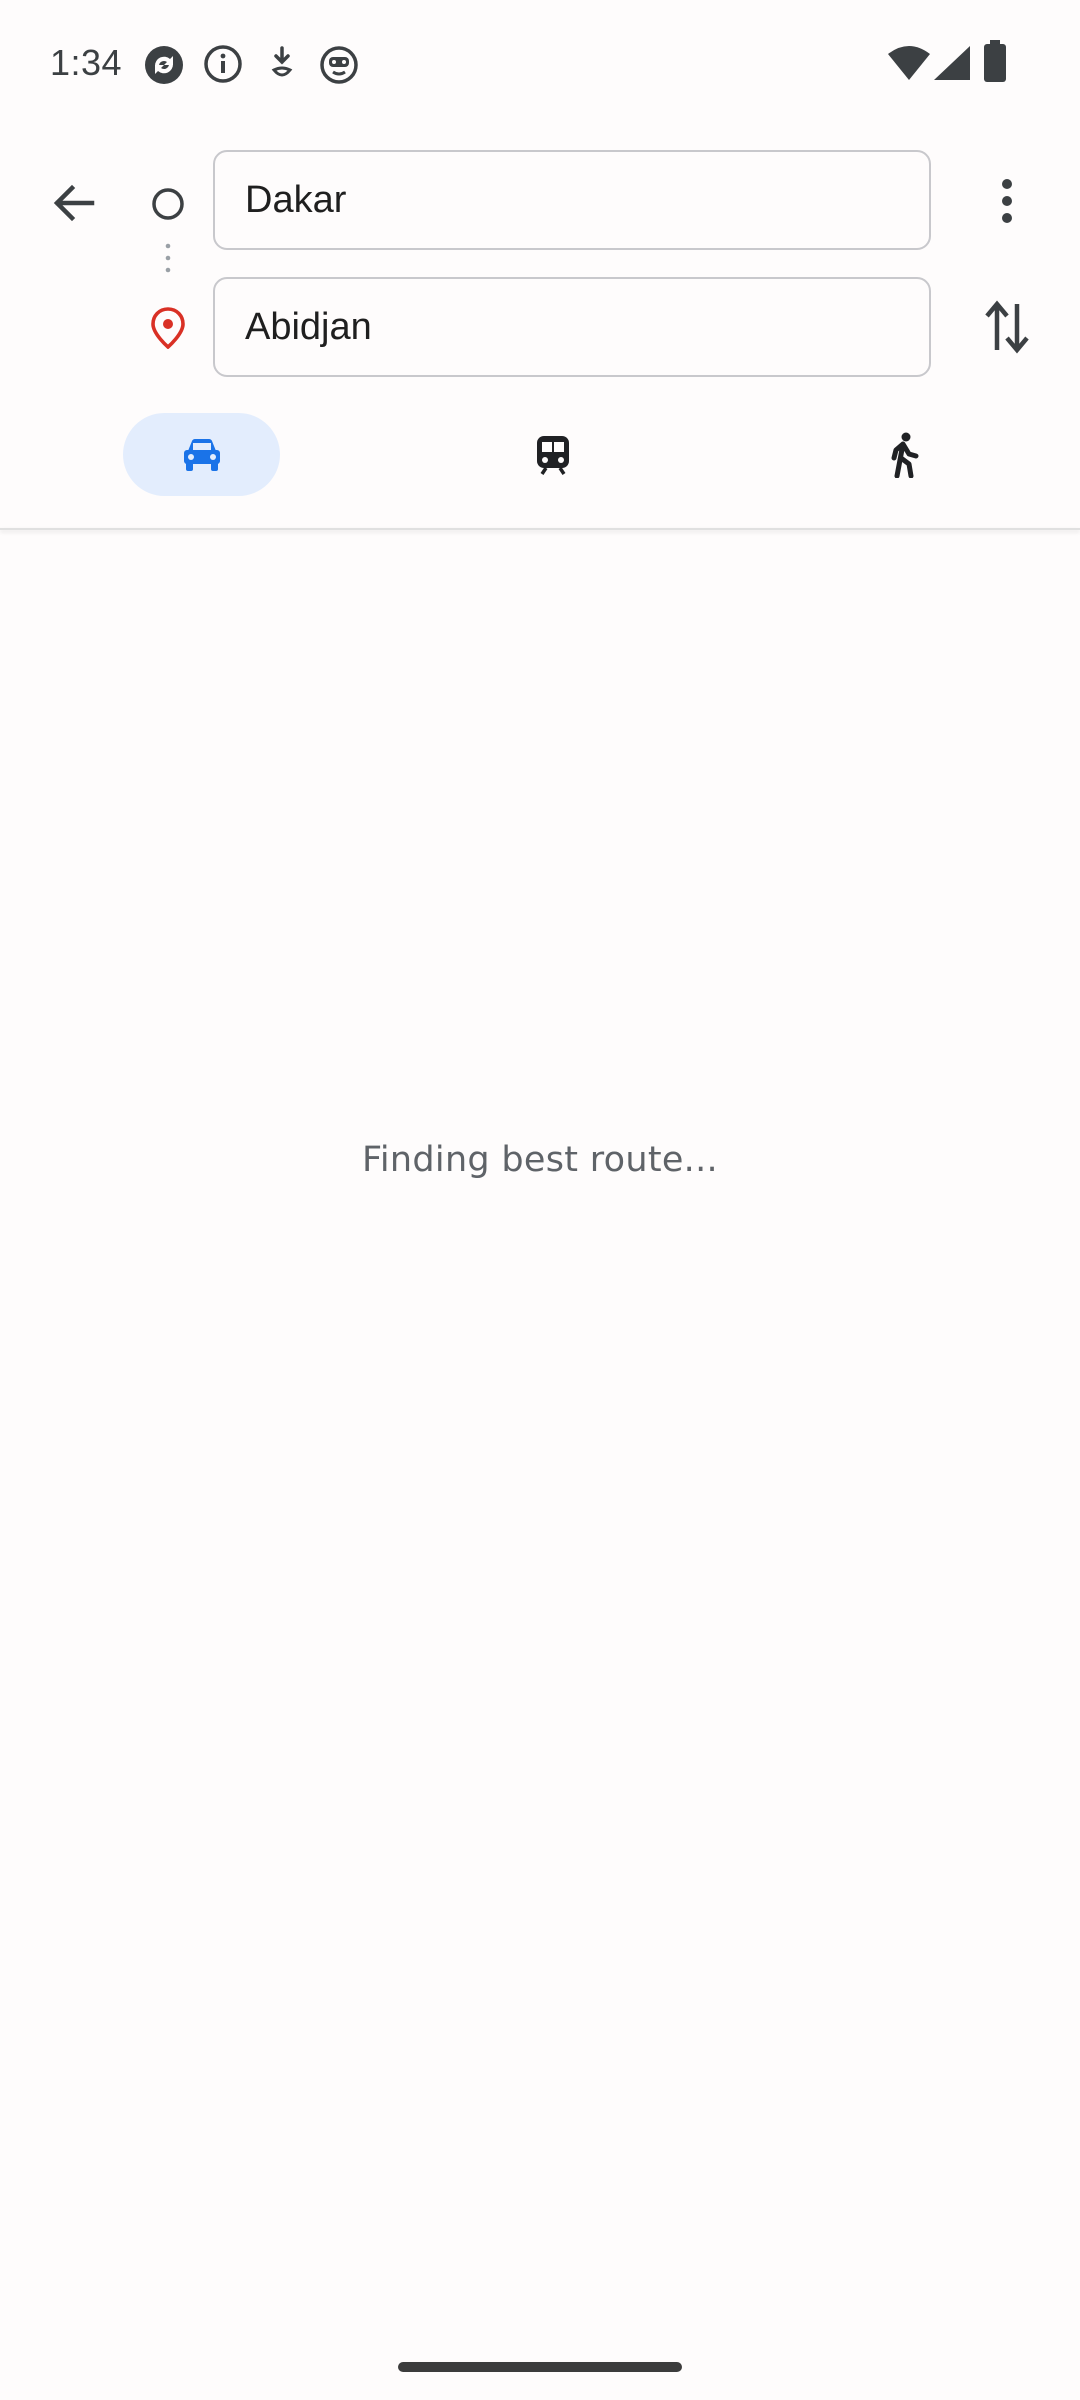 This screenshot has height=2400, width=1080. What do you see at coordinates (296, 200) in the screenshot?
I see `origin-value: Dakar` at bounding box center [296, 200].